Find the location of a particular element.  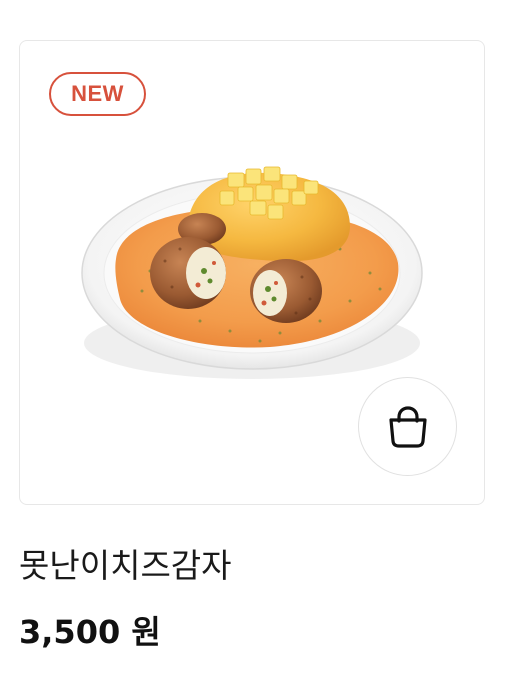

new-badge: NEW is located at coordinates (97, 94).